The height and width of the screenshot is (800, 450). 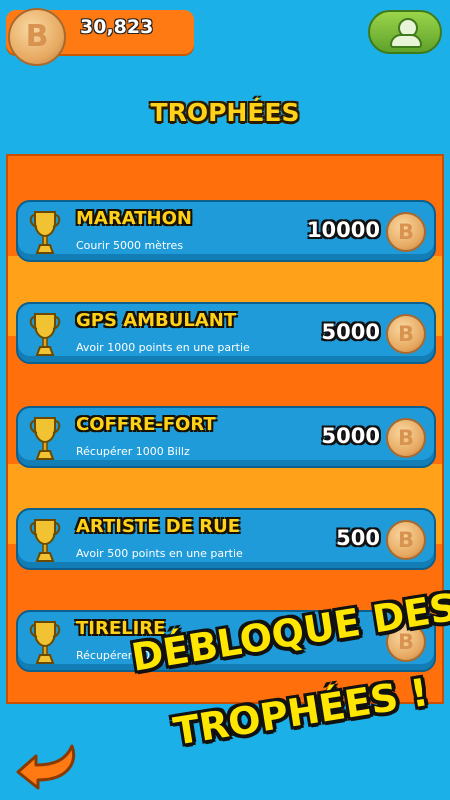 I want to click on trophy-description: Courir 5000 mètres, so click(x=130, y=245).